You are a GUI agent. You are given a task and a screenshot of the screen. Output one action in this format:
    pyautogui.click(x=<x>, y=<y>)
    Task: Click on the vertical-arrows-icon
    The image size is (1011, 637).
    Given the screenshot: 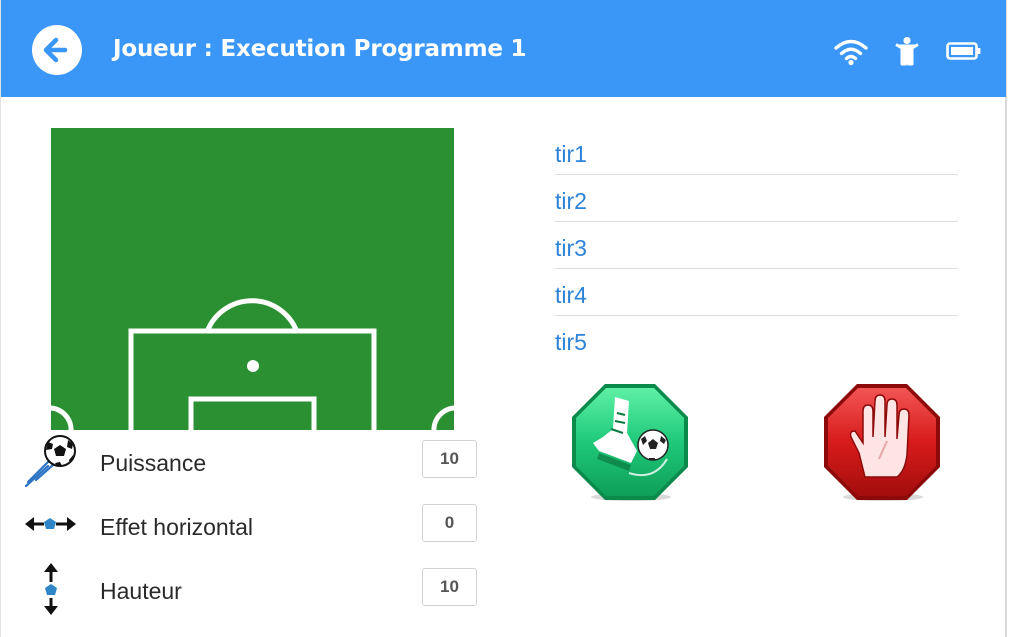 What is the action you would take?
    pyautogui.click(x=51, y=589)
    